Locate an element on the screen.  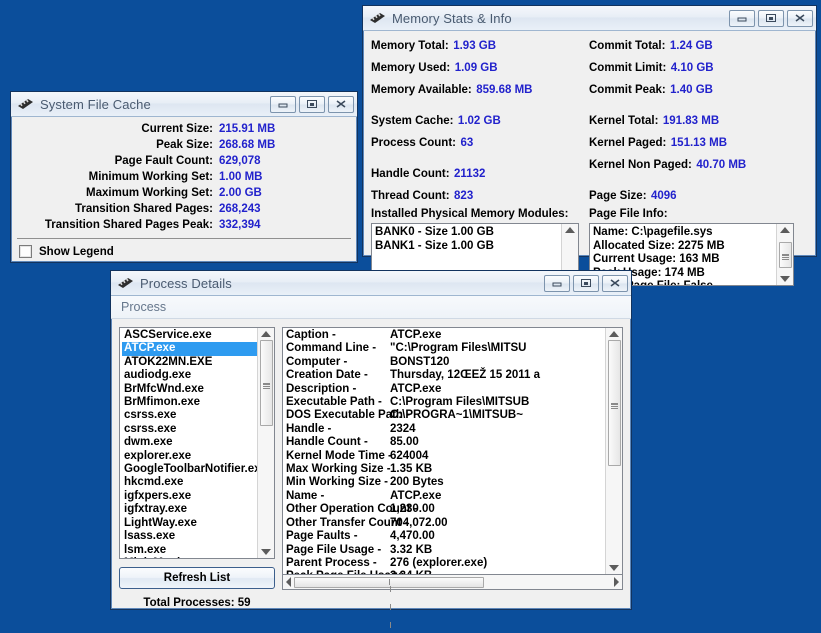
stat-row: Peak Size: 268.68 MB is located at coordinates (184, 145).